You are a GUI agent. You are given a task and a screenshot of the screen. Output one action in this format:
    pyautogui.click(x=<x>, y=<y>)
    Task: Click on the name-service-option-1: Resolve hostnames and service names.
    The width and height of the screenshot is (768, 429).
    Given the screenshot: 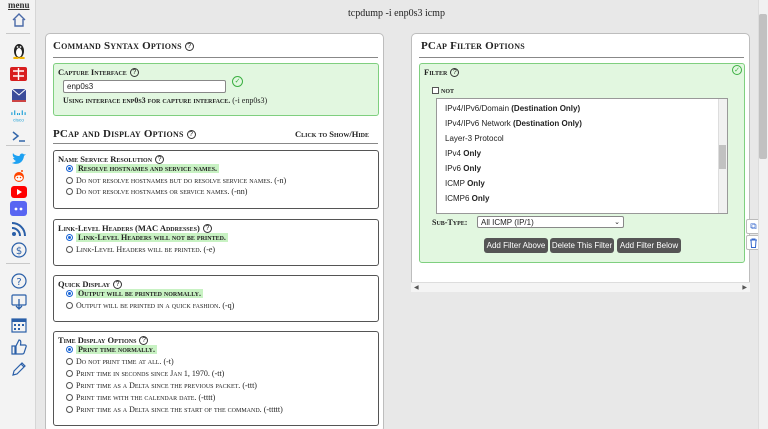 What is the action you would take?
    pyautogui.click(x=143, y=168)
    